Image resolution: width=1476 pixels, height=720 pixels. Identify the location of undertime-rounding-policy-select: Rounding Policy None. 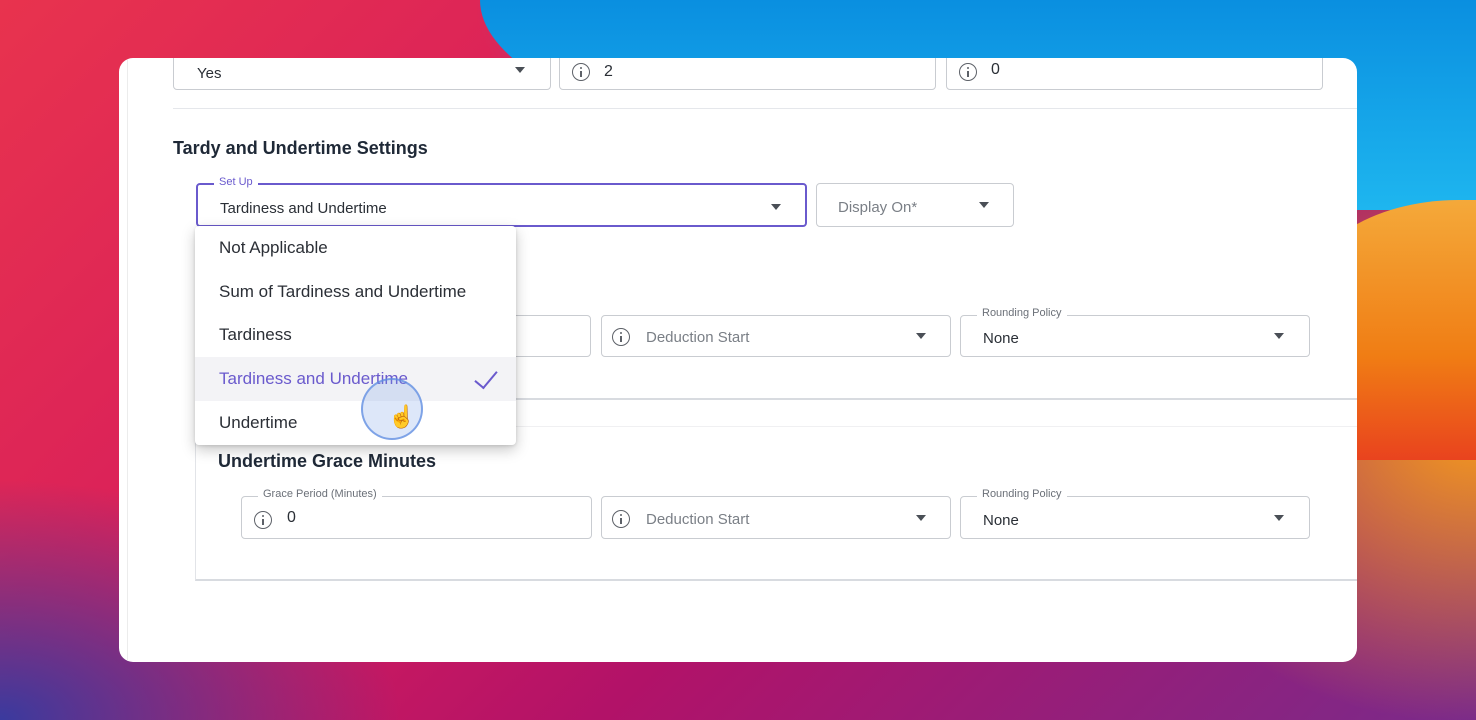
(1135, 513).